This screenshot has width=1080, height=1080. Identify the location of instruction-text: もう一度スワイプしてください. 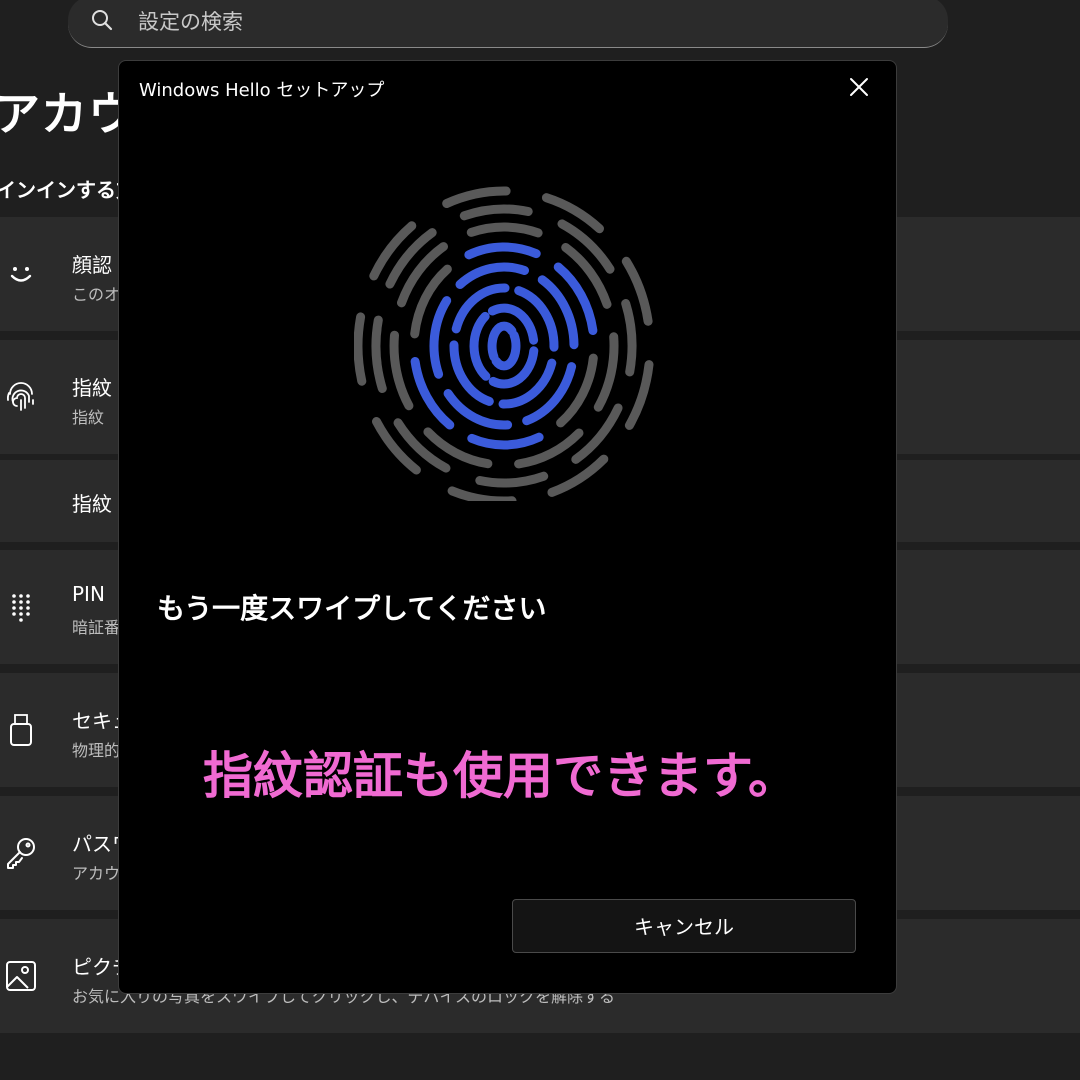
(352, 608).